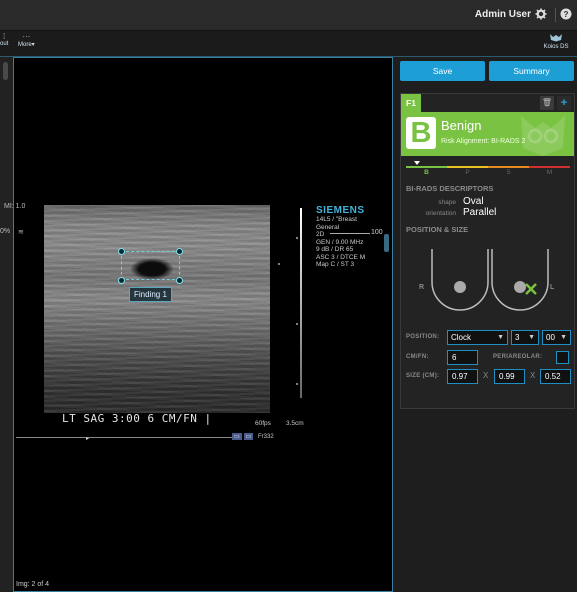 This screenshot has width=577, height=592. I want to click on toolbar: ⁞ out ··· More▾ Koios DS, so click(288, 44).